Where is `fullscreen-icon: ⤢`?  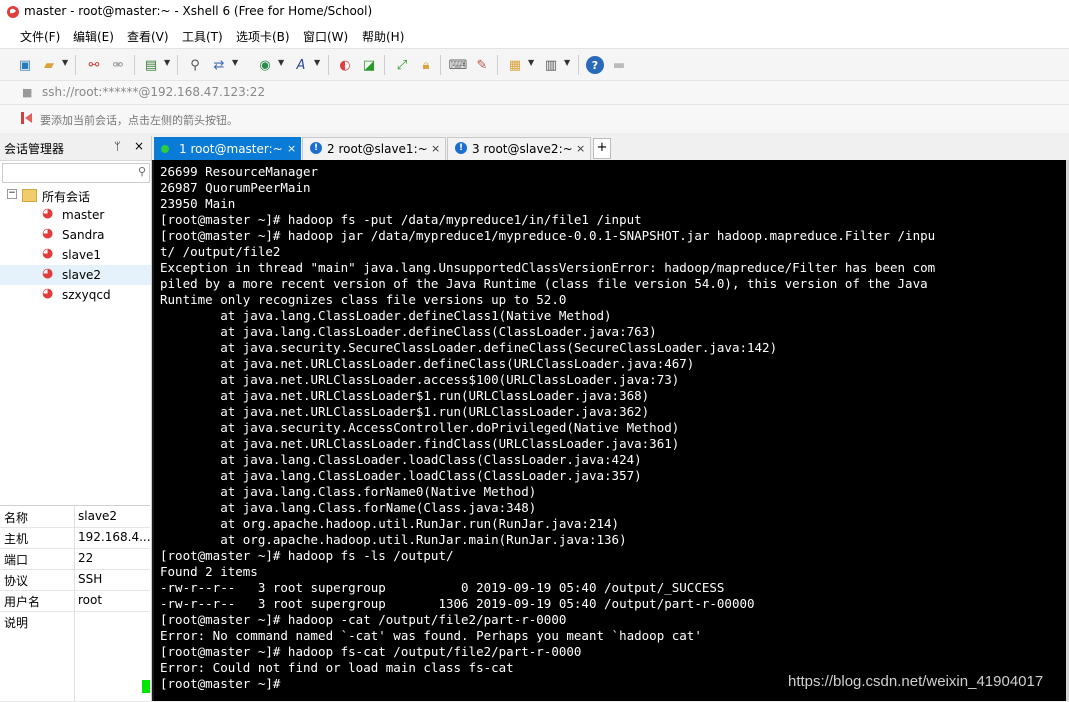
fullscreen-icon: ⤢ is located at coordinates (402, 65).